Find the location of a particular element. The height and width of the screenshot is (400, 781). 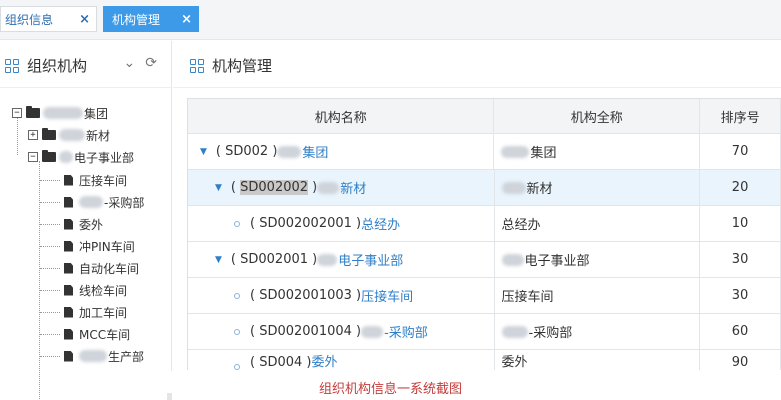

tree-node-label: 委外 is located at coordinates (91, 224).